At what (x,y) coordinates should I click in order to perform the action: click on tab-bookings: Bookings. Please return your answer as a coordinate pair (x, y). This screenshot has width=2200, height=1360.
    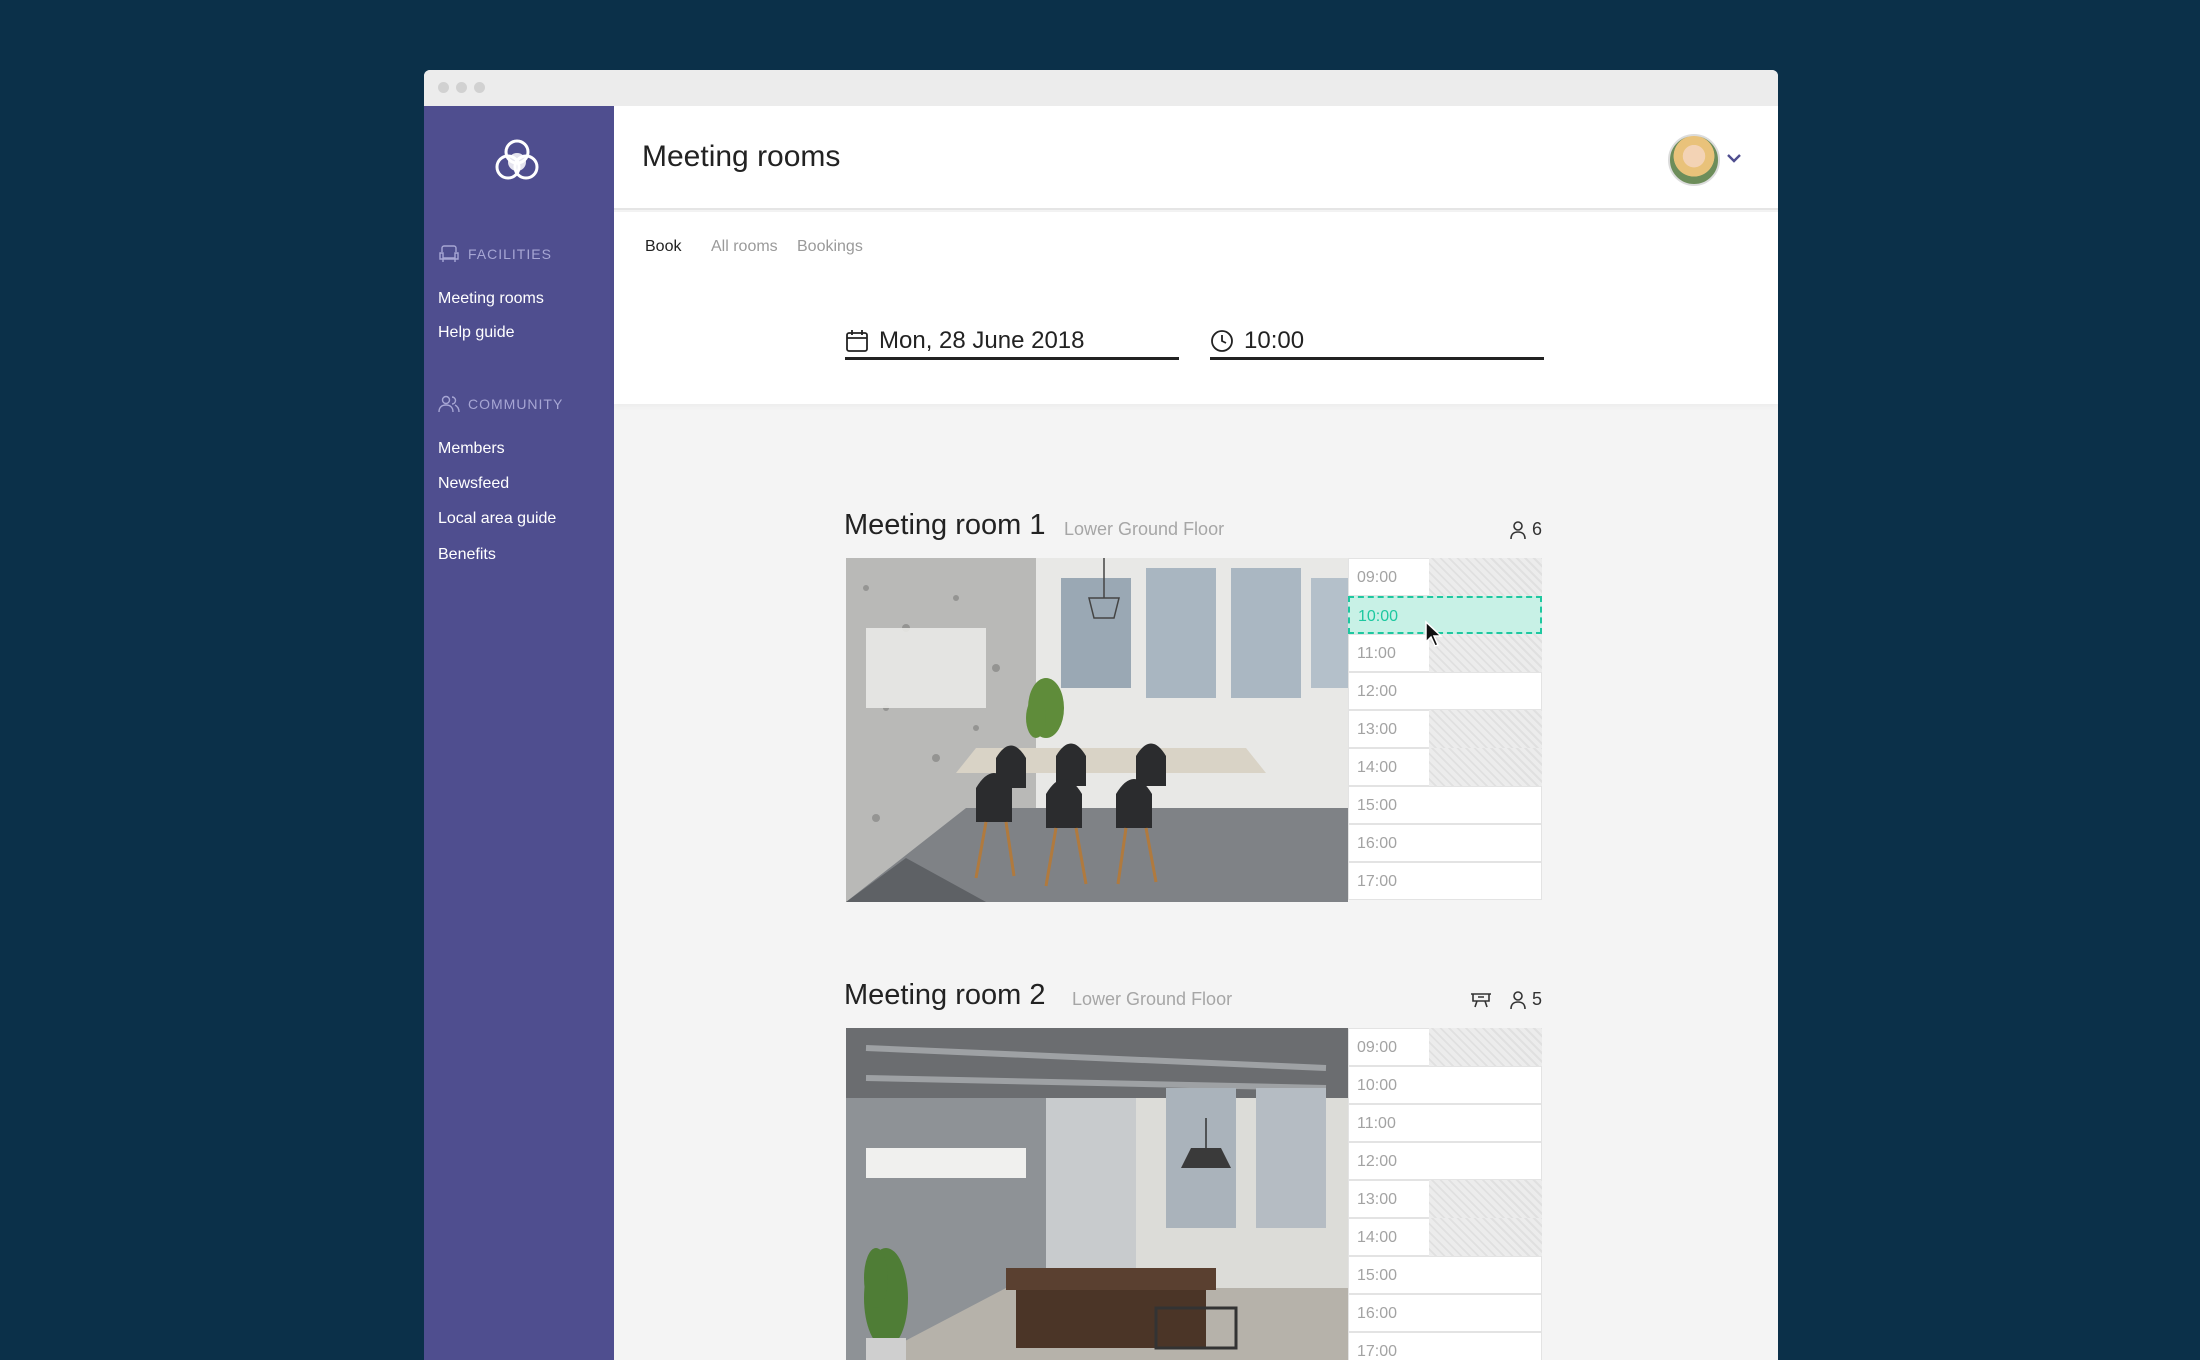
    Looking at the image, I should click on (830, 247).